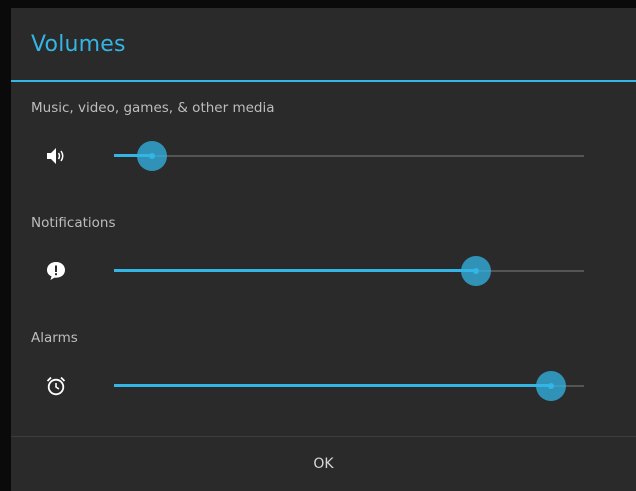  Describe the element at coordinates (54, 338) in the screenshot. I see `alarms-volume-label: Alarms` at that location.